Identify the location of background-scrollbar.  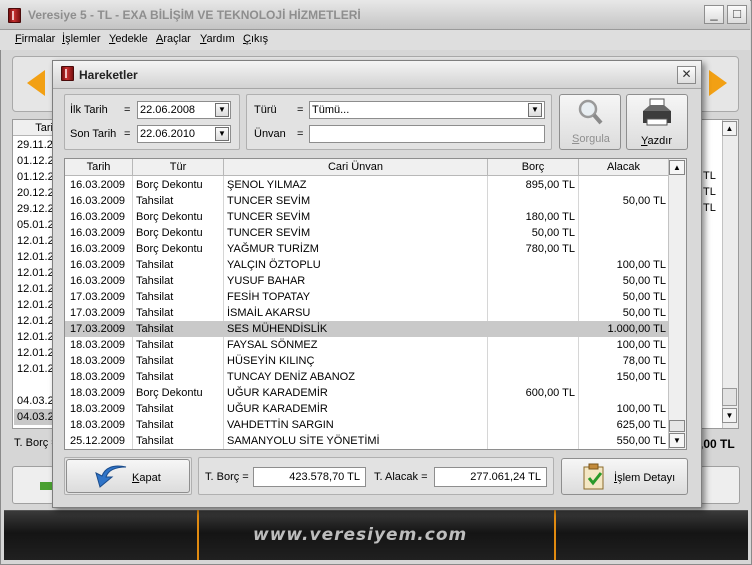
(730, 274).